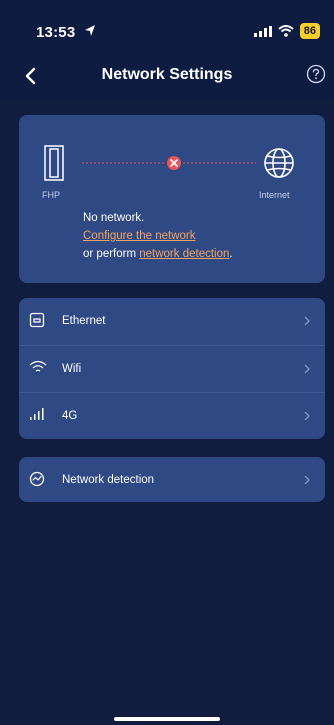 This screenshot has height=725, width=334. I want to click on disconnected-error-icon, so click(174, 163).